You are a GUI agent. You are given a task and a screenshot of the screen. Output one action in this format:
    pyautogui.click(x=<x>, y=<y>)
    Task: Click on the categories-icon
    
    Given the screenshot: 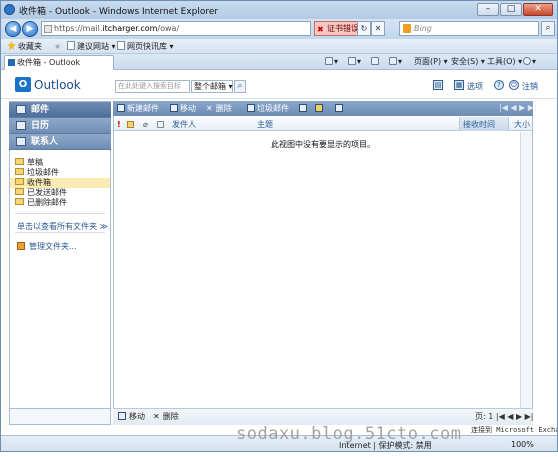 What is the action you would take?
    pyautogui.click(x=320, y=108)
    